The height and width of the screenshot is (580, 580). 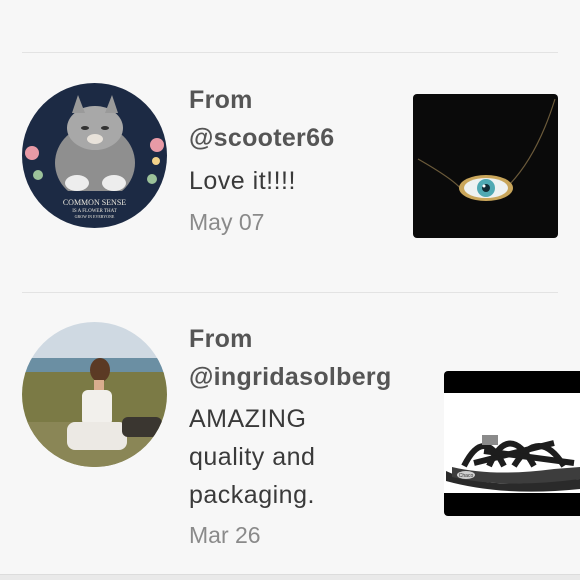 What do you see at coordinates (301, 138) in the screenshot?
I see `username-link: @scooter66` at bounding box center [301, 138].